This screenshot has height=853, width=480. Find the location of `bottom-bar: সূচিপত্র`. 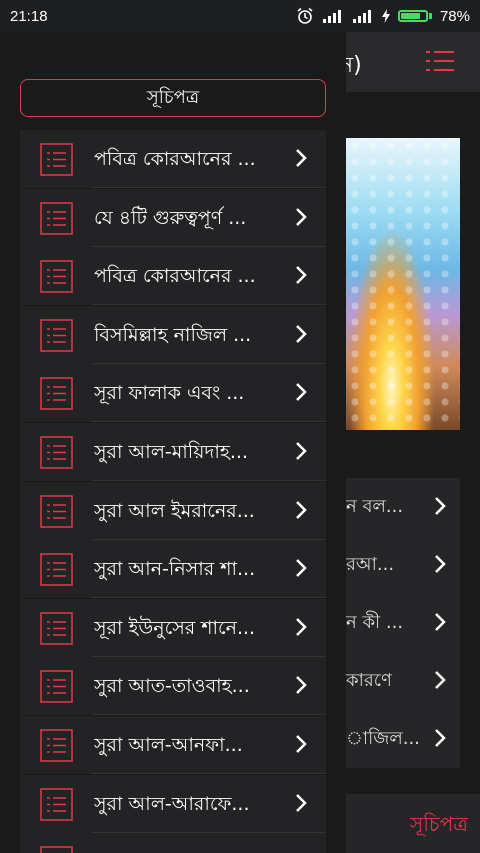

bottom-bar: সূচিপত্র is located at coordinates (413, 823).